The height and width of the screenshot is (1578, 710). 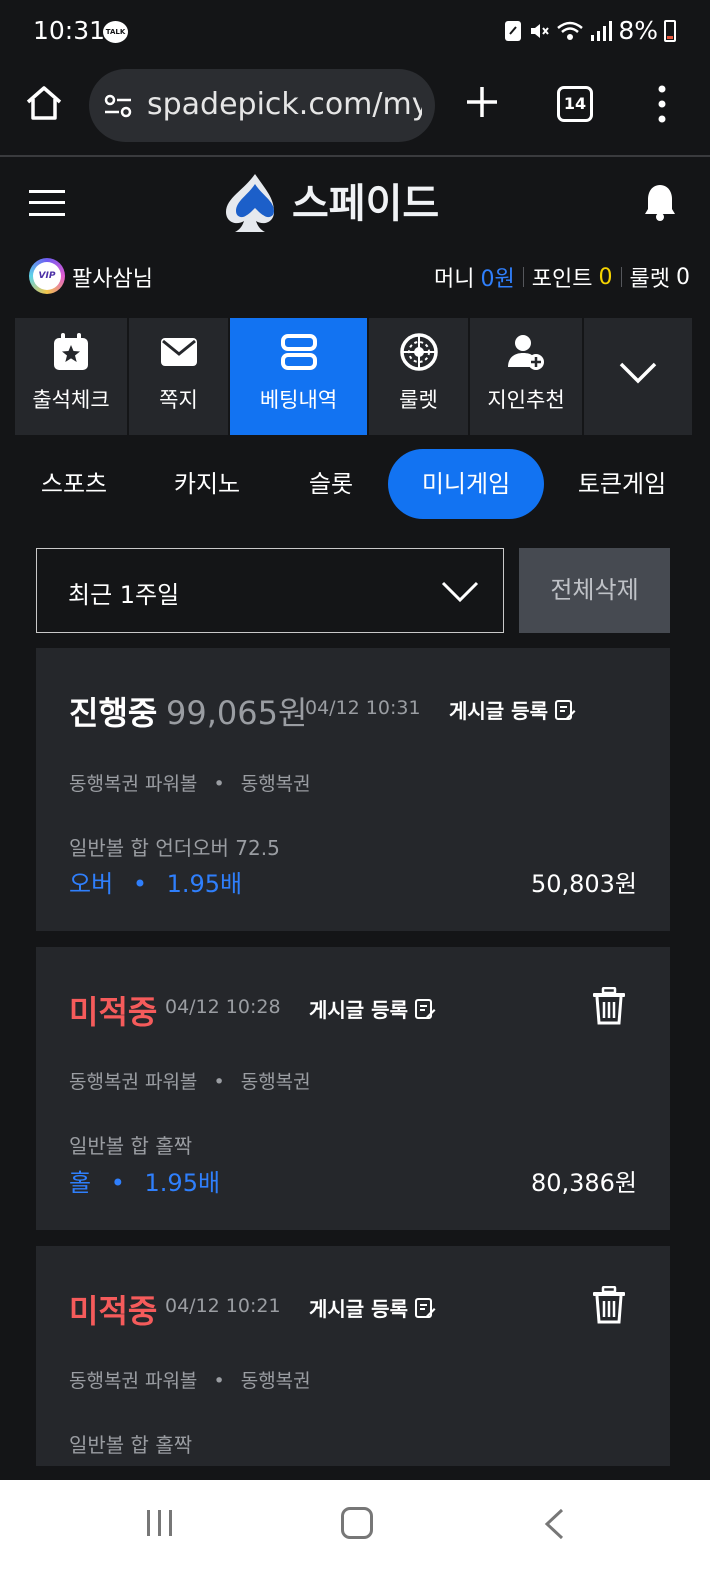 I want to click on bet-datetime: 04/12 10:21, so click(x=223, y=1306).